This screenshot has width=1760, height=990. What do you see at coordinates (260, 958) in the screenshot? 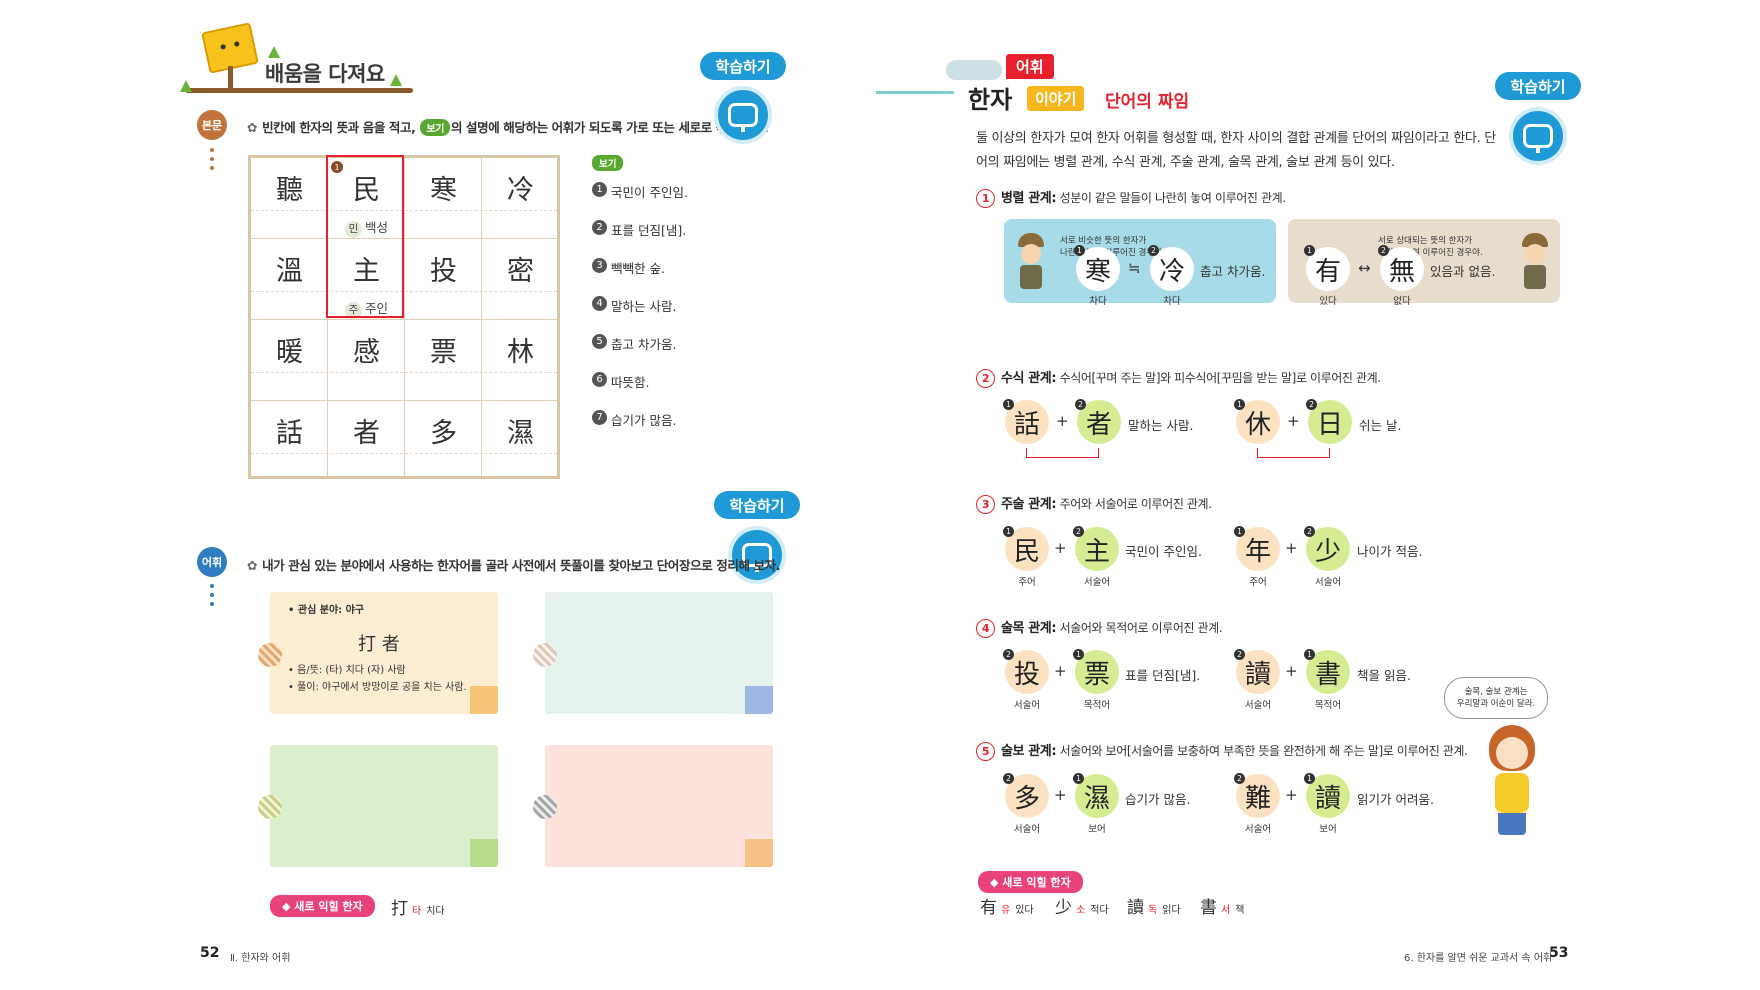
I see `page-chapter: Ⅱ. 한자와 어휘` at bounding box center [260, 958].